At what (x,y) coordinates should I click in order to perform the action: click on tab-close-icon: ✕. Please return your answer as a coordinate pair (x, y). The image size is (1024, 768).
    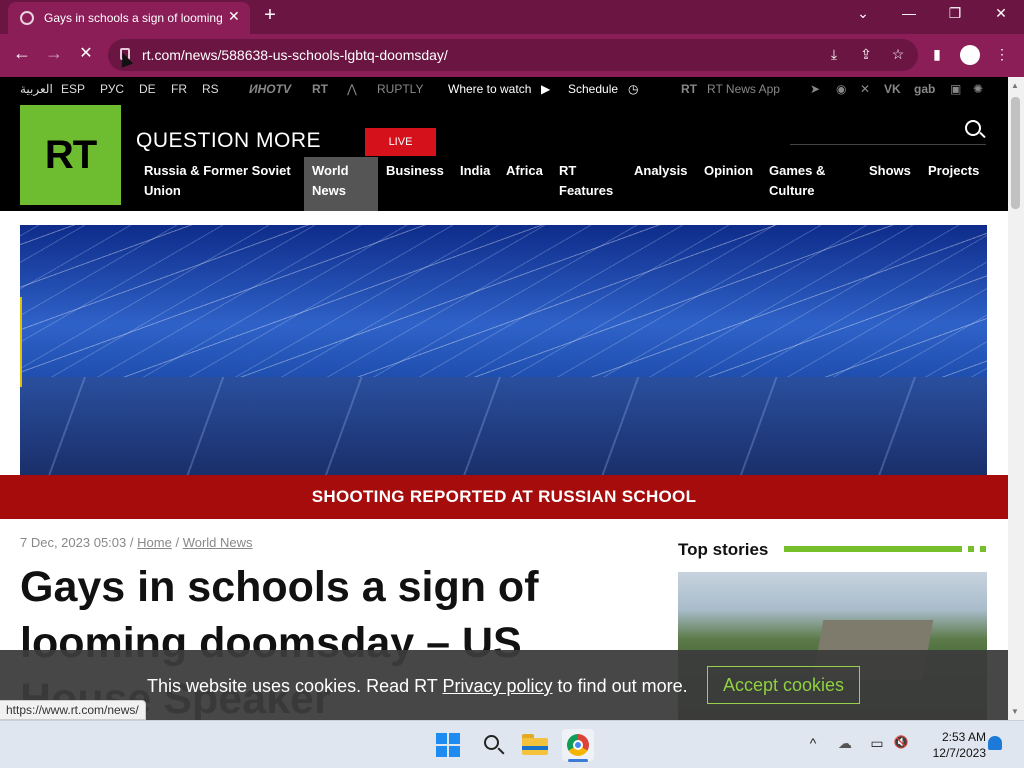
    Looking at the image, I should click on (234, 16).